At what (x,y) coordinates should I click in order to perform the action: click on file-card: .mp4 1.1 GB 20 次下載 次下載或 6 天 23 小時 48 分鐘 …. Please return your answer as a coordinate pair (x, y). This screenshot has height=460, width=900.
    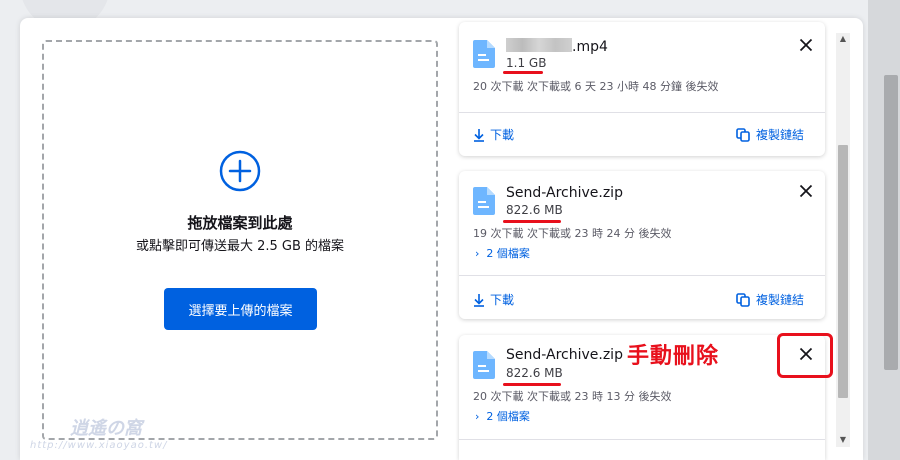
    Looking at the image, I should click on (642, 89).